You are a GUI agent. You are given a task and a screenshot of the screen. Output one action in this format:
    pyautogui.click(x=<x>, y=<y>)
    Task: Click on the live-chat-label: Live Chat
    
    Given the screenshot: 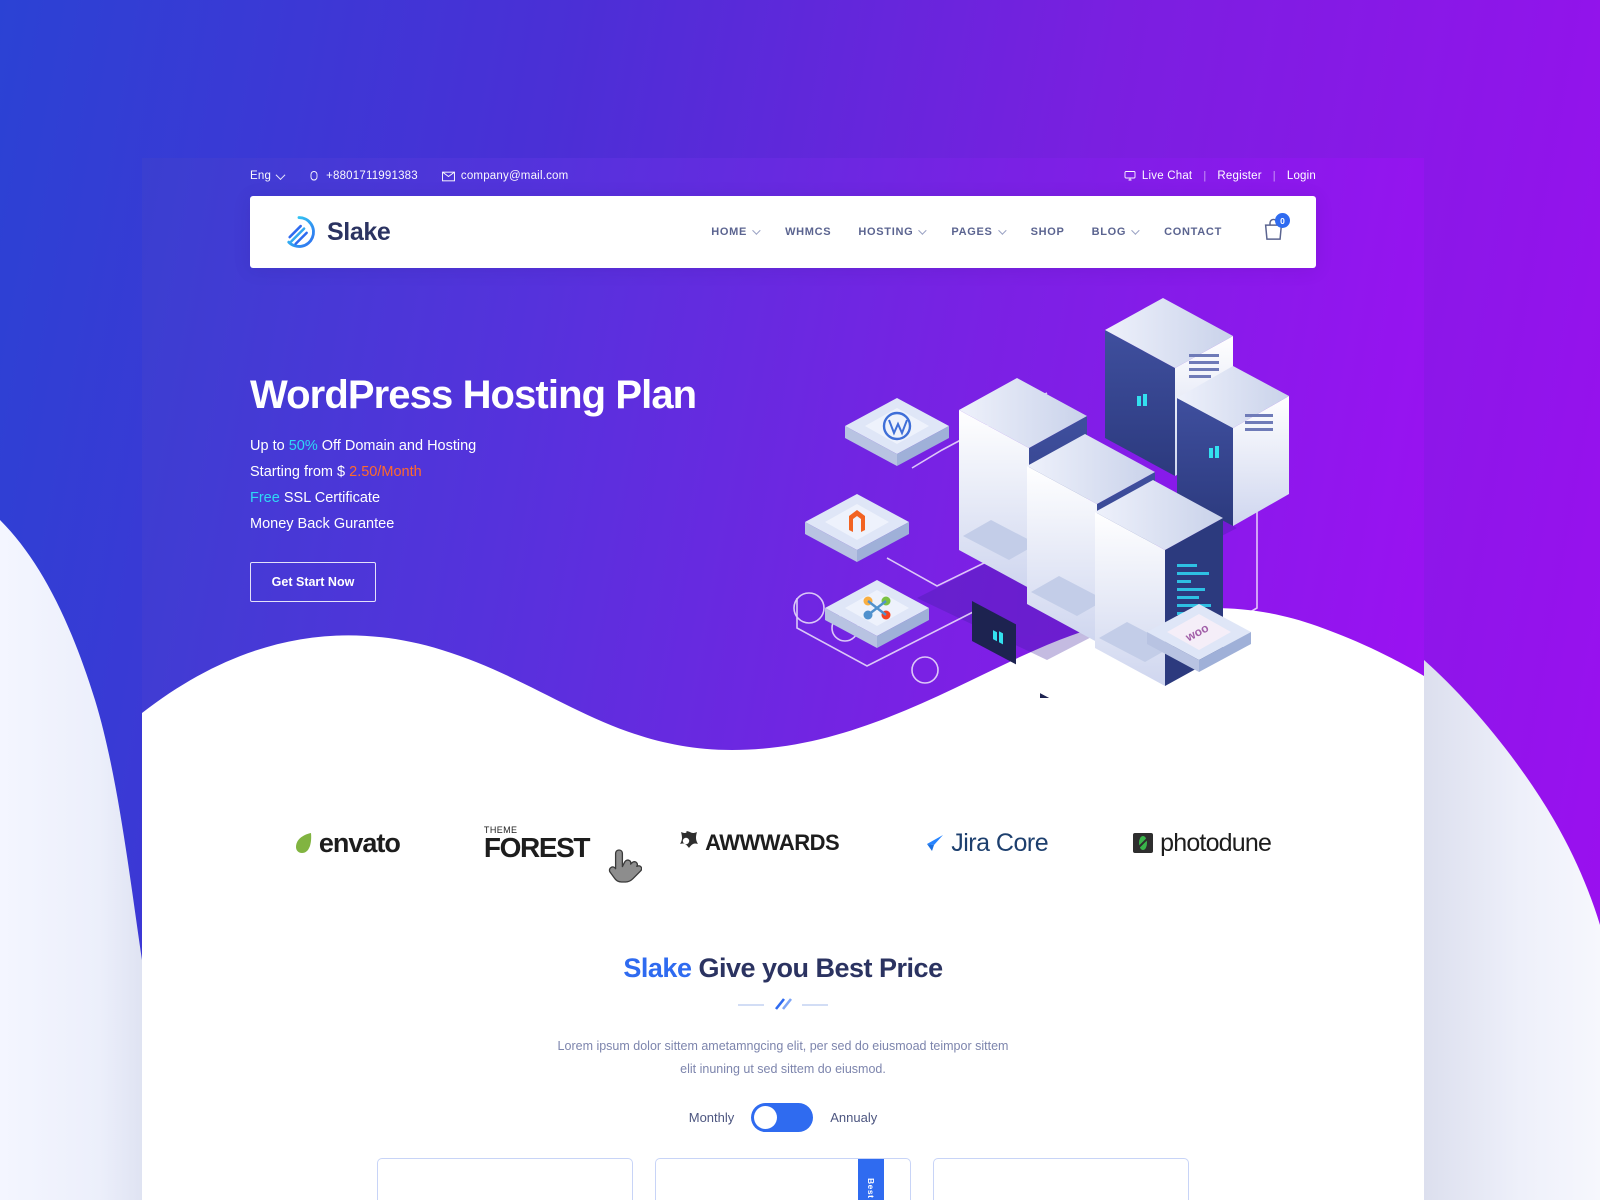 What is the action you would take?
    pyautogui.click(x=1167, y=176)
    